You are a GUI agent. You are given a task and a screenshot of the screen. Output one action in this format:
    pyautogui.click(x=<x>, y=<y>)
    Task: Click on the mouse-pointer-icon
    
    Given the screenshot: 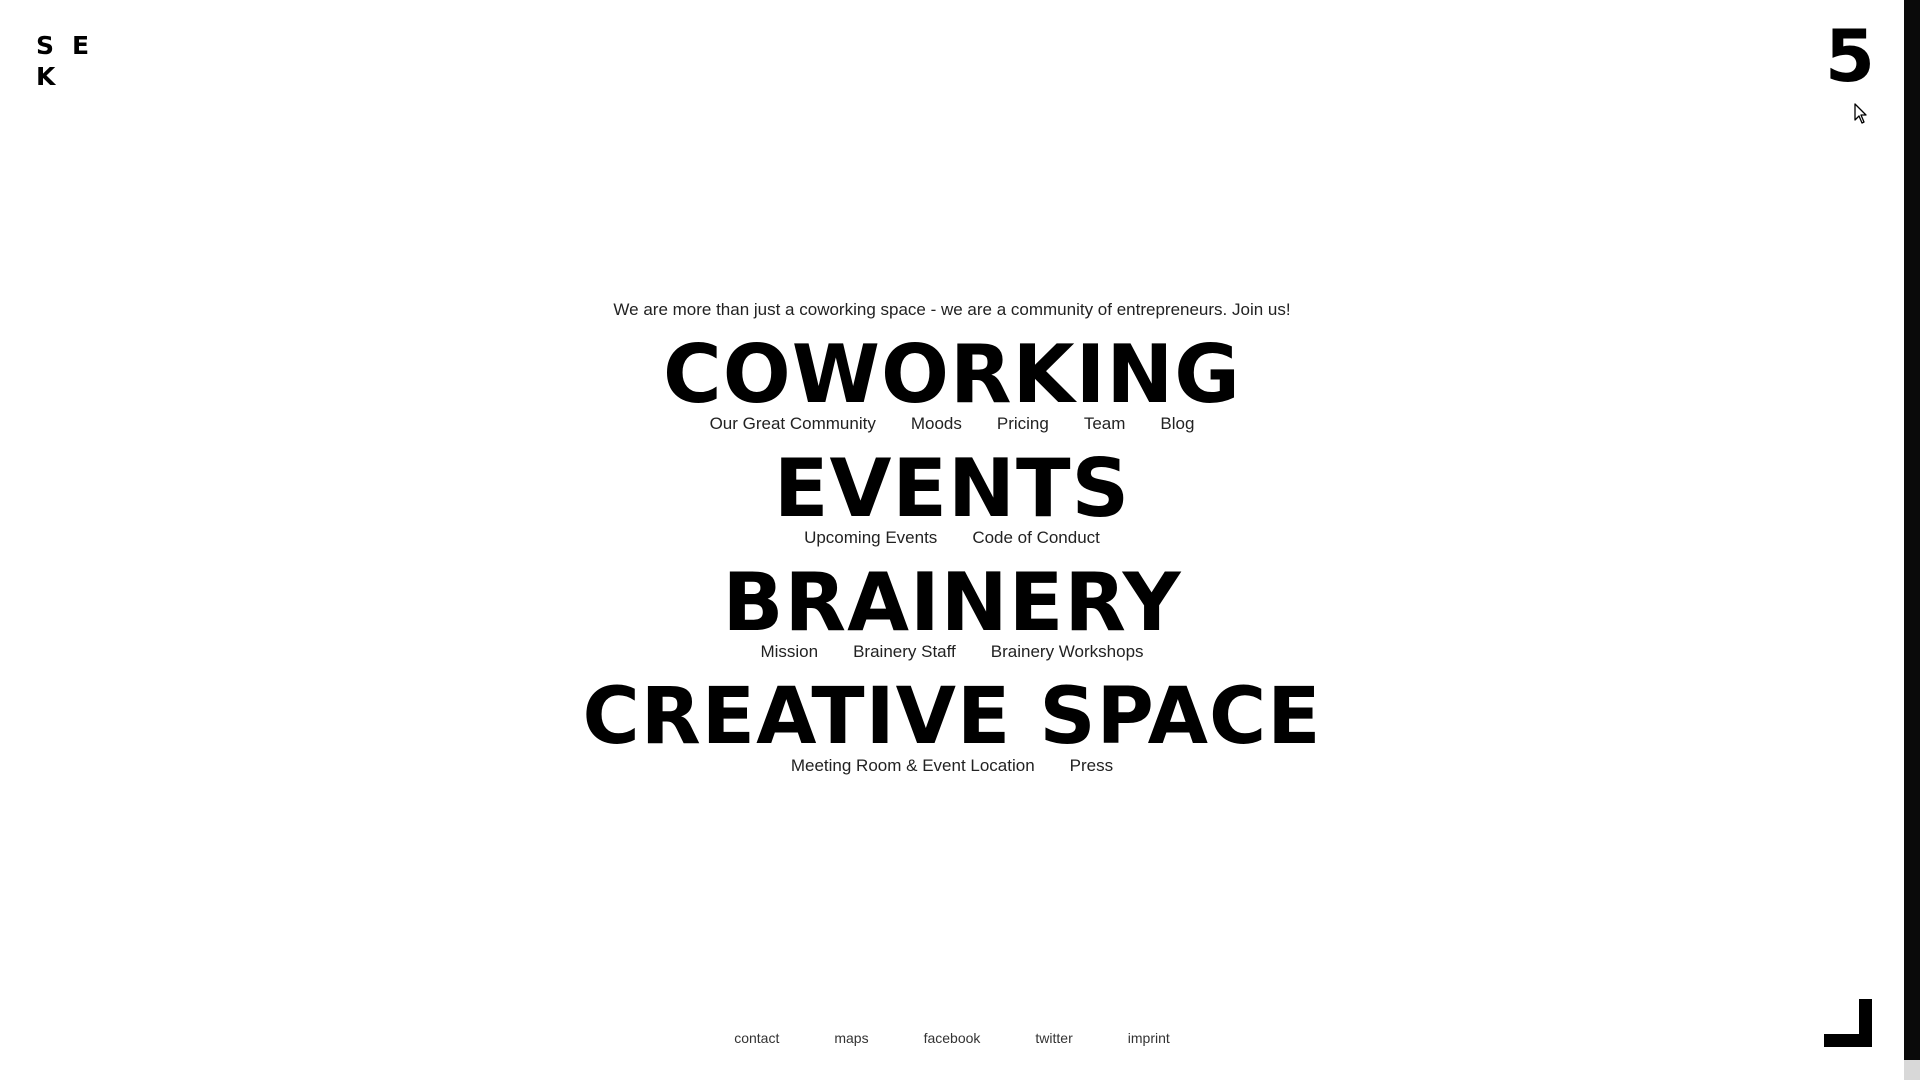 What is the action you would take?
    pyautogui.click(x=1860, y=113)
    